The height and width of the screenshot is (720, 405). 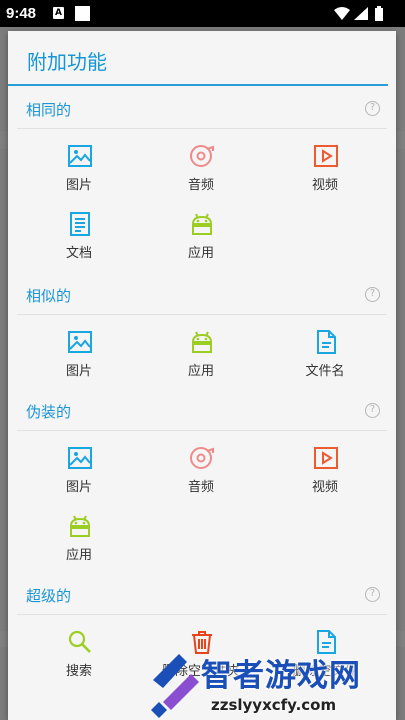 What do you see at coordinates (202, 109) in the screenshot?
I see `section-header: 相同的?` at bounding box center [202, 109].